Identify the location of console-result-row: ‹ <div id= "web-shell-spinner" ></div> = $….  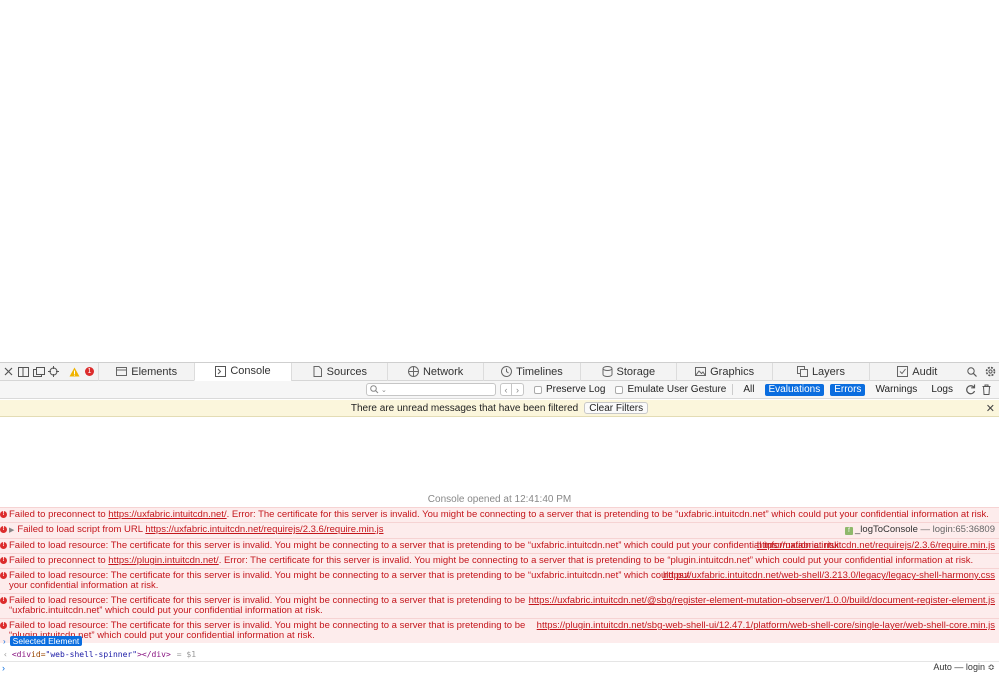
(499, 654).